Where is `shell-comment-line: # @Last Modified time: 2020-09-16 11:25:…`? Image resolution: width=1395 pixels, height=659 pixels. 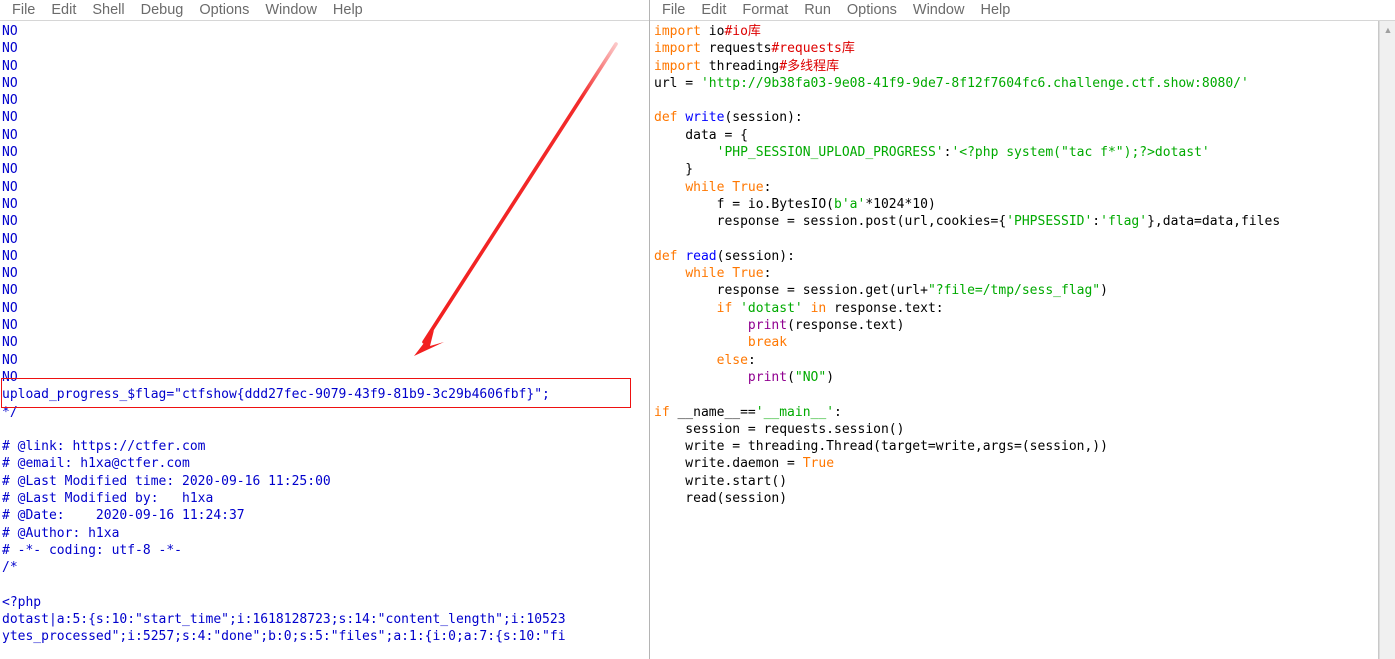 shell-comment-line: # @Last Modified time: 2020-09-16 11:25:… is located at coordinates (166, 481).